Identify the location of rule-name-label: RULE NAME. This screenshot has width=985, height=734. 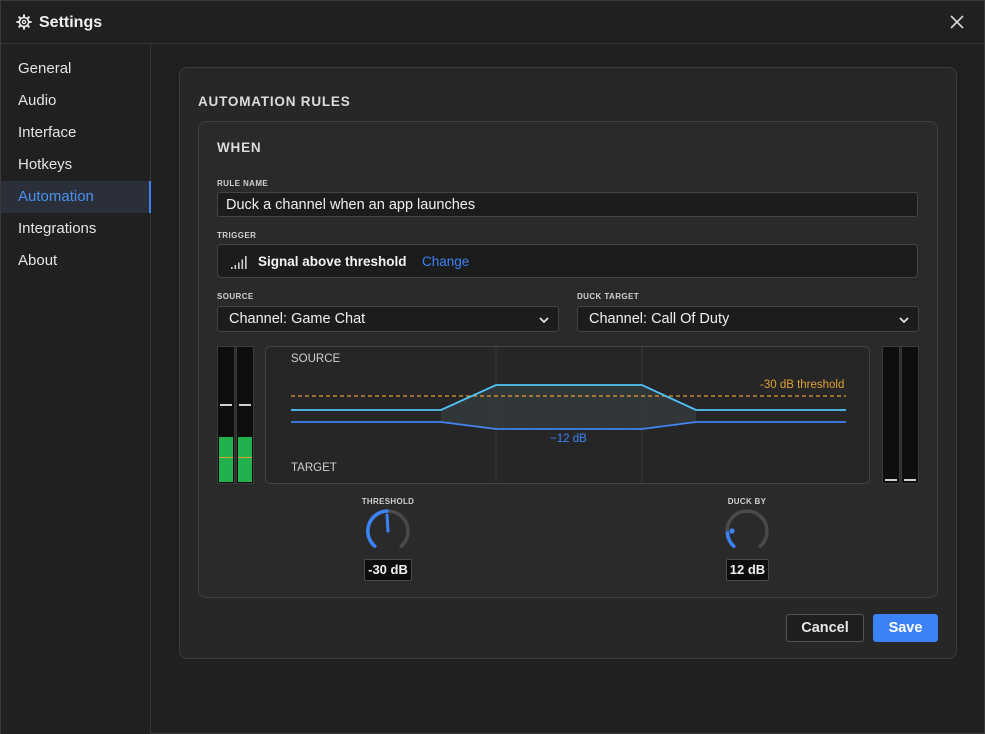
(243, 183).